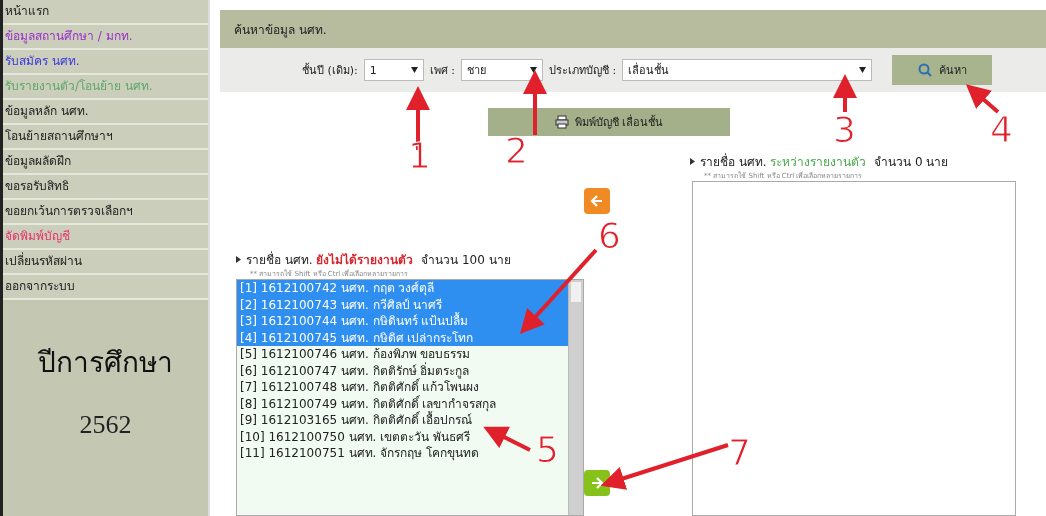 Image resolution: width=1046 pixels, height=516 pixels. What do you see at coordinates (105, 262) in the screenshot?
I see `sidebar-item: เปลี่ยนรหัสผ่าน` at bounding box center [105, 262].